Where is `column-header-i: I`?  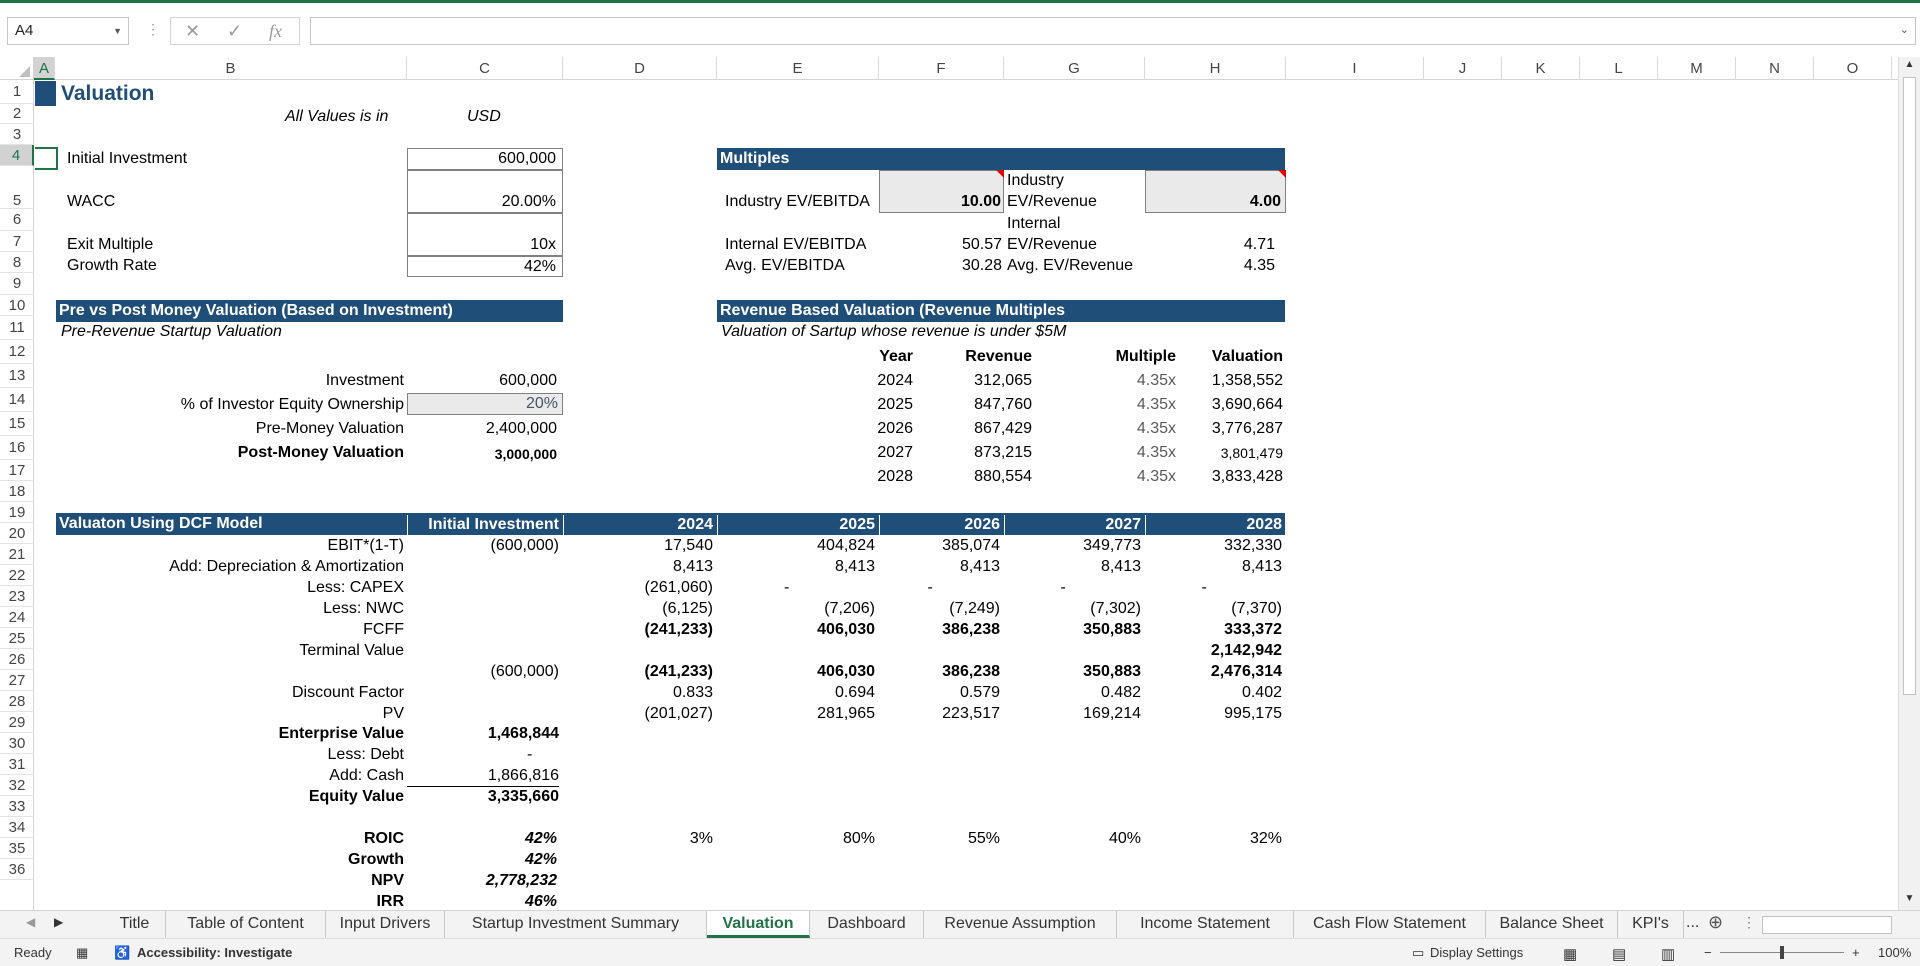
column-header-i: I is located at coordinates (1355, 68).